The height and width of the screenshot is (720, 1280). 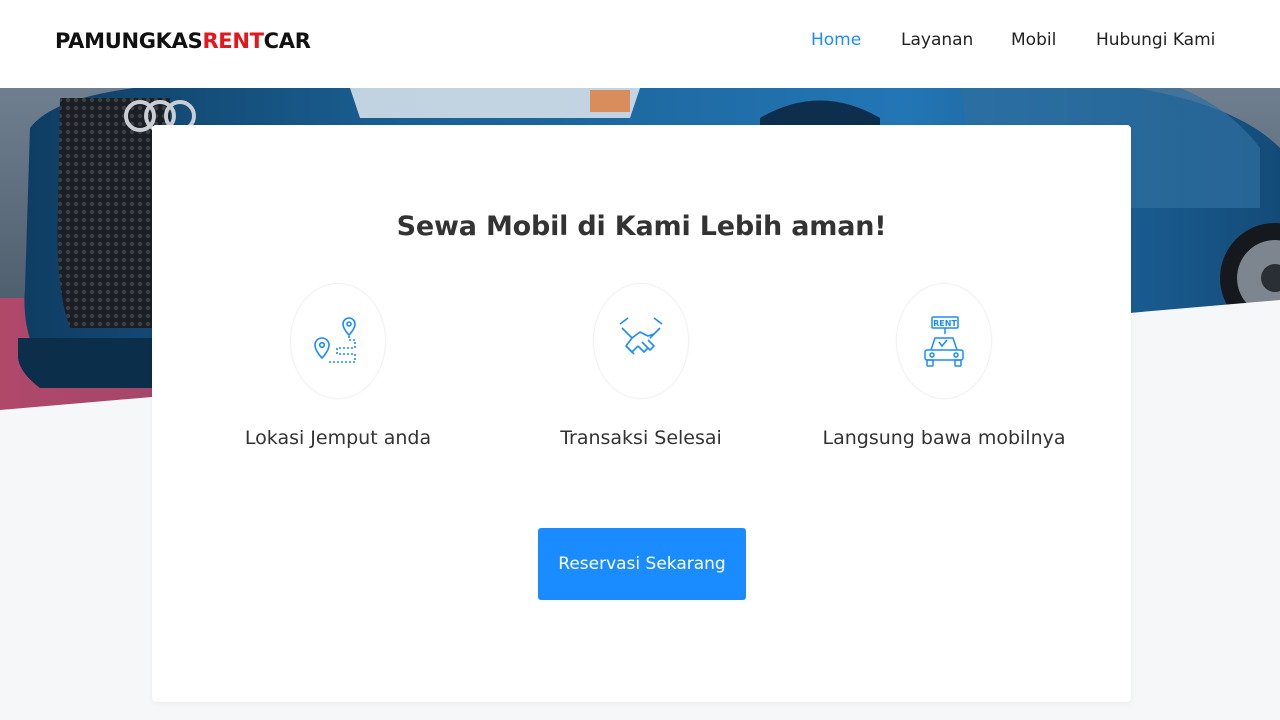 What do you see at coordinates (836, 40) in the screenshot?
I see `nav-home: Home` at bounding box center [836, 40].